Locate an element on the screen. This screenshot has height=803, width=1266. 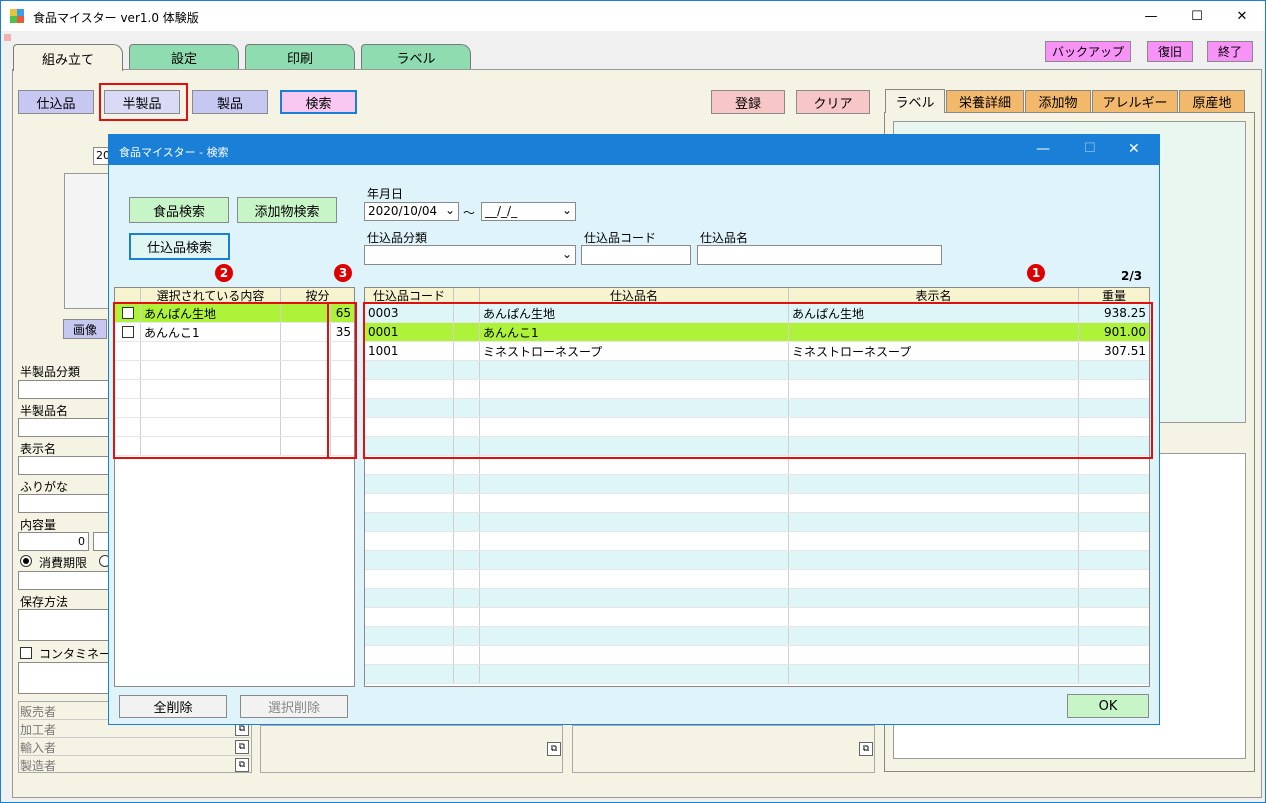
hanseihin-button: 半製品 is located at coordinates (142, 102).